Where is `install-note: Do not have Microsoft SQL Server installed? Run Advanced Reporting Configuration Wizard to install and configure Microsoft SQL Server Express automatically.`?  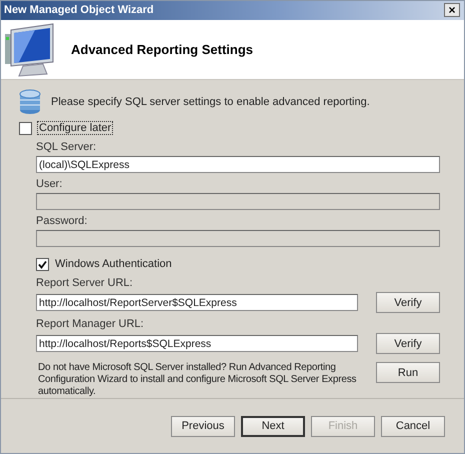 install-note: Do not have Microsoft SQL Server installed? Run Advanced Reporting Configuration Wizard to install and configure Microsoft SQL Server Express automatically. is located at coordinates (197, 380).